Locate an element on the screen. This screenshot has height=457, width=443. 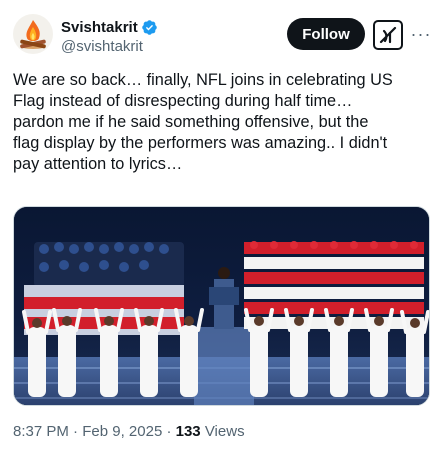
avatar is located at coordinates (33, 34).